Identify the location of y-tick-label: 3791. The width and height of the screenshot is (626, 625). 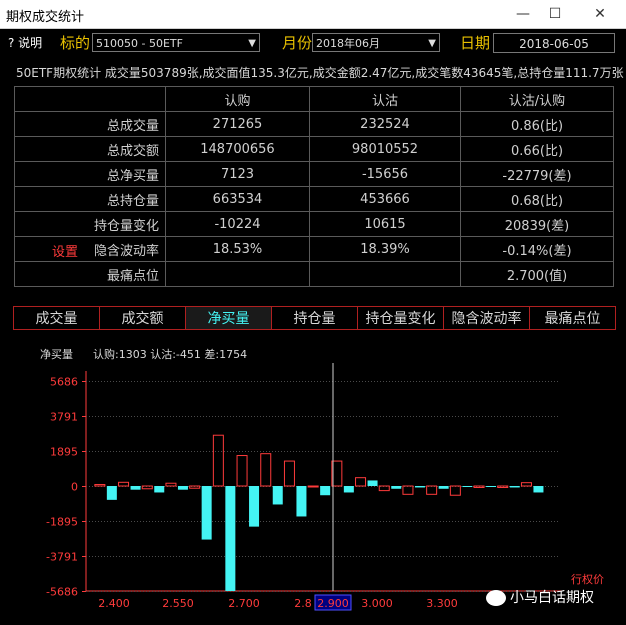
(64, 417).